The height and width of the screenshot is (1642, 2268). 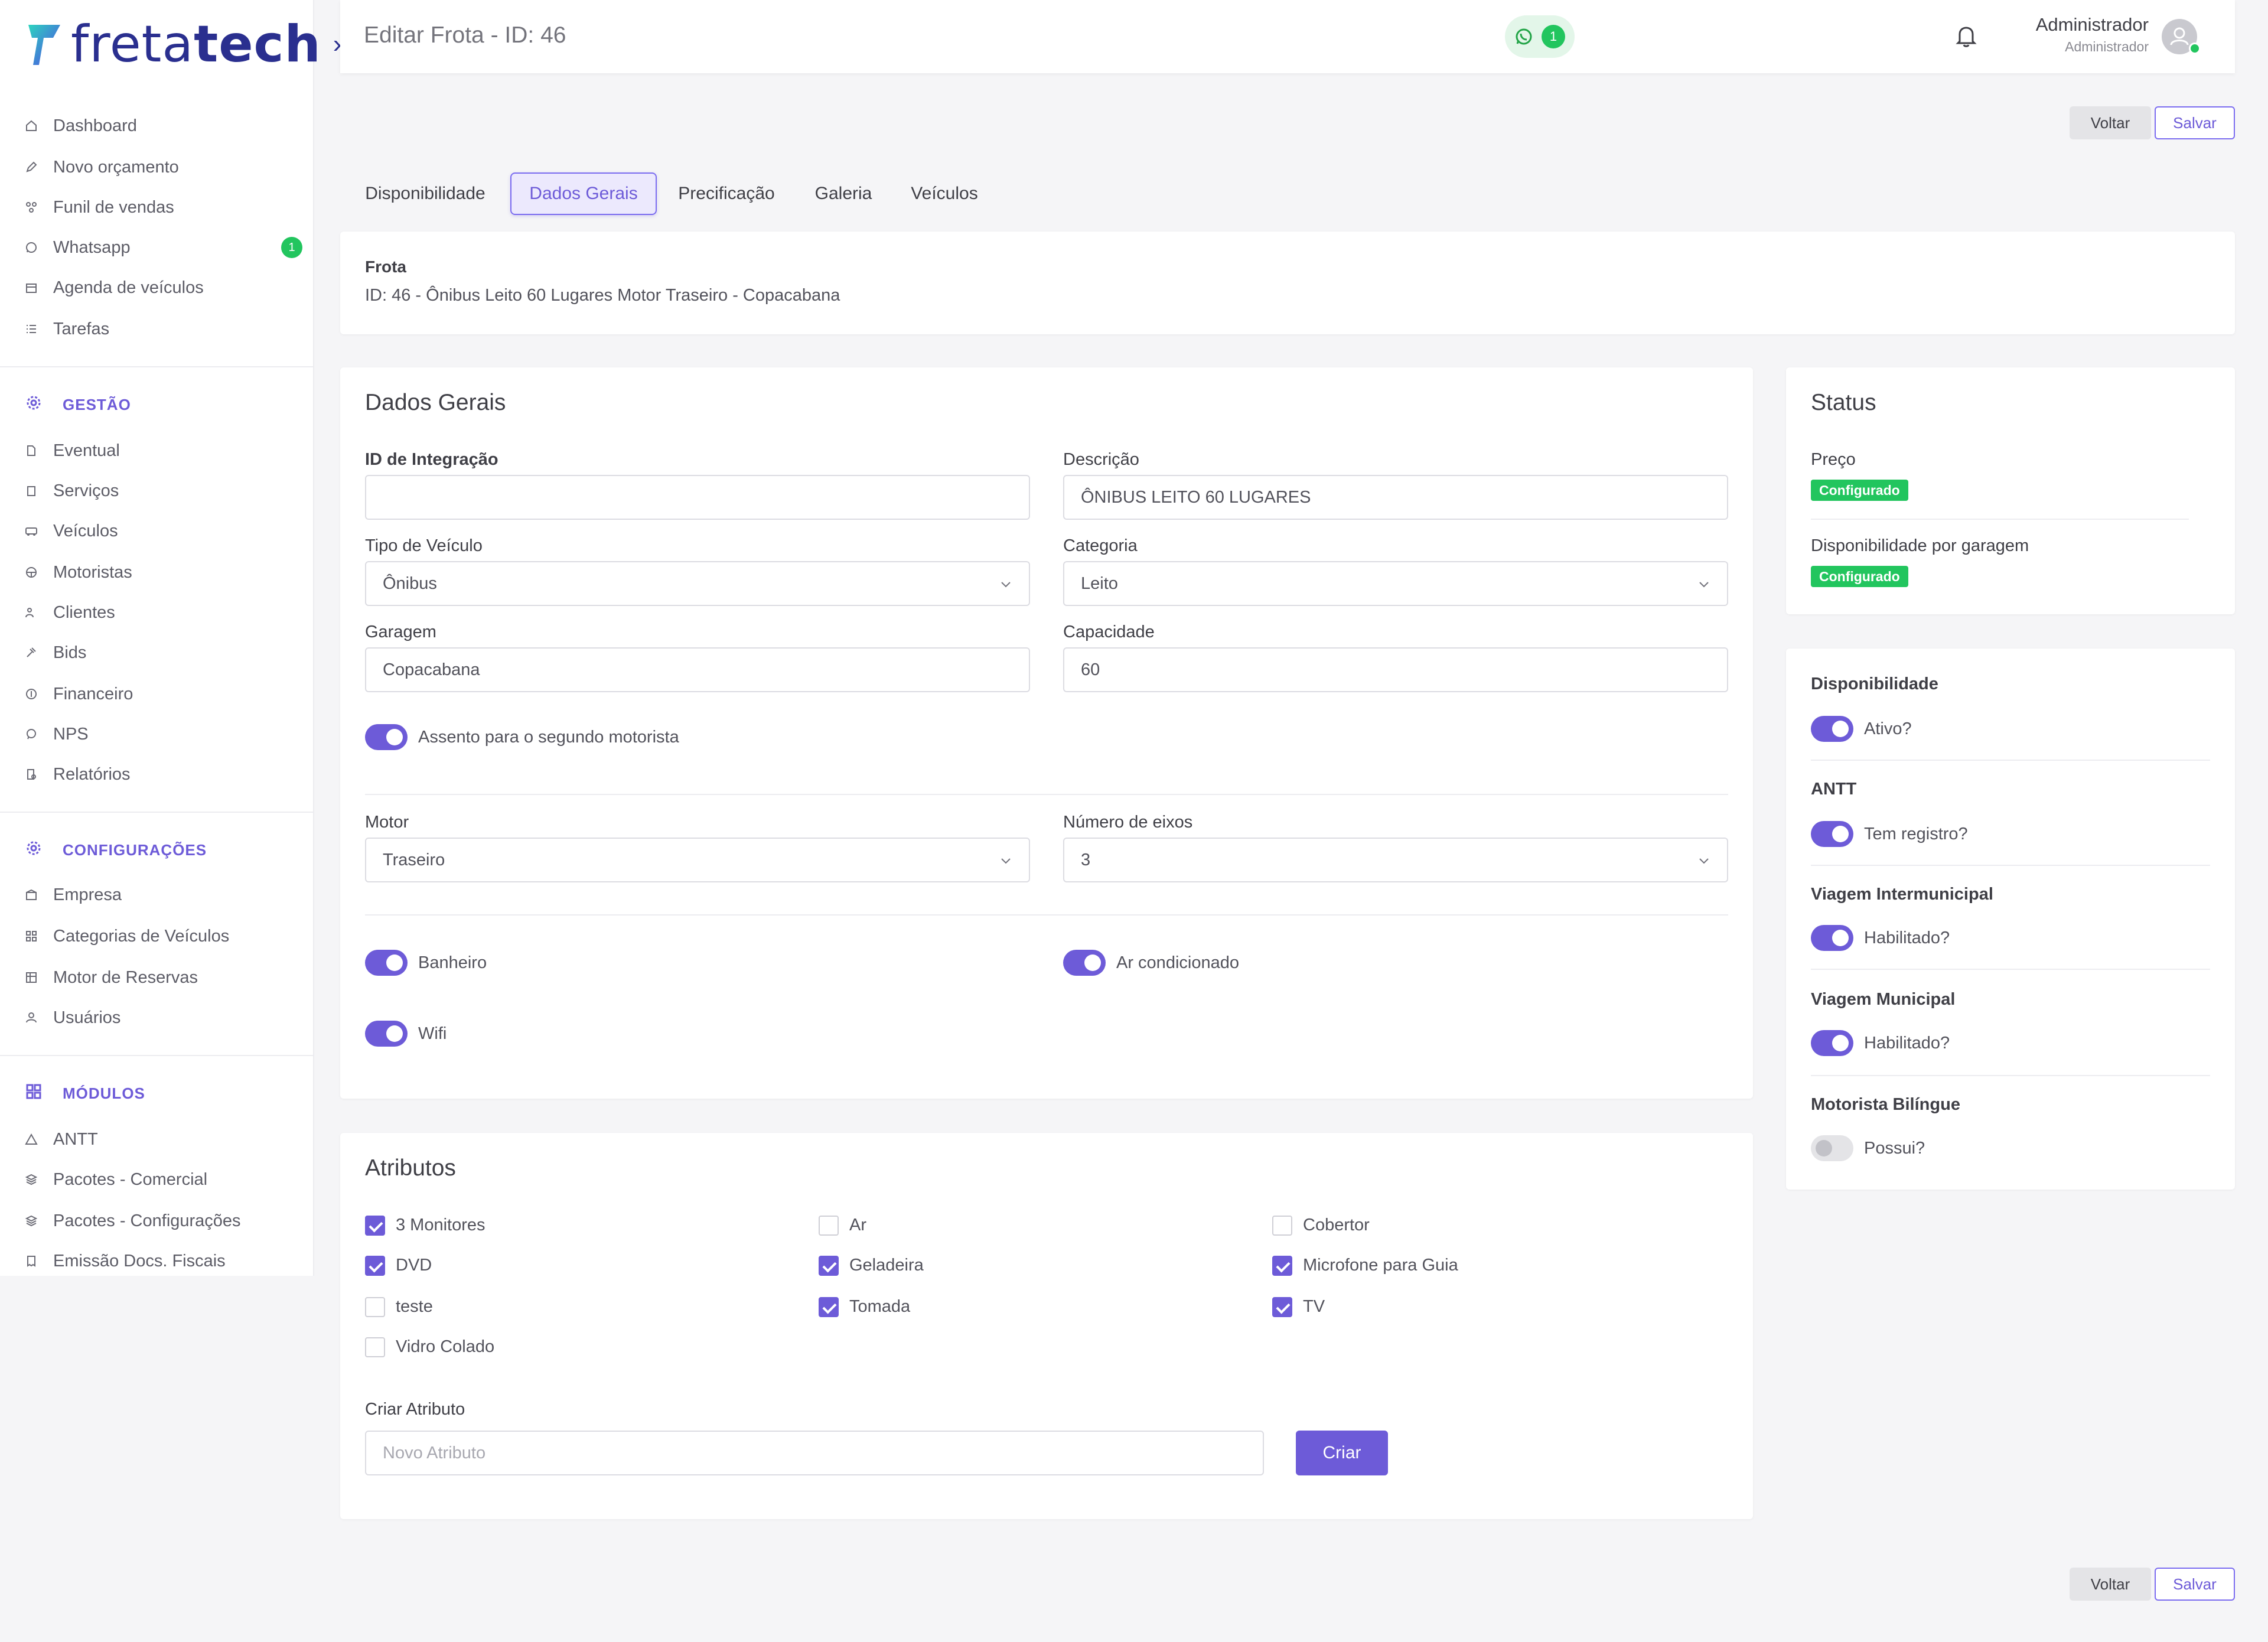 What do you see at coordinates (1832, 1043) in the screenshot?
I see `municipal-toggle` at bounding box center [1832, 1043].